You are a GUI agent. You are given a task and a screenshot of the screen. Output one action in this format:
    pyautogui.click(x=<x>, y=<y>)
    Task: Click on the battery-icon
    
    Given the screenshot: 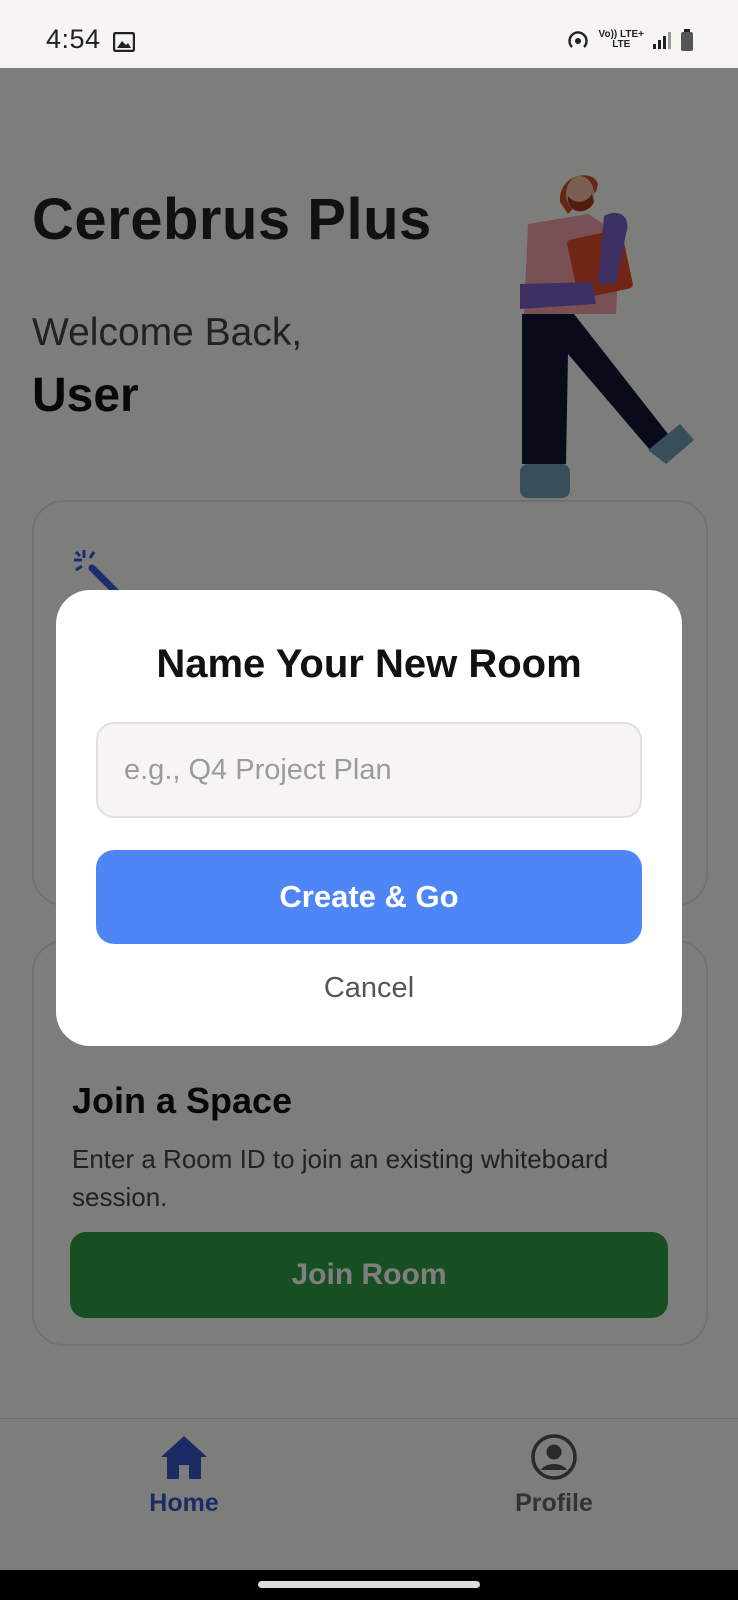 What is the action you would take?
    pyautogui.click(x=687, y=40)
    